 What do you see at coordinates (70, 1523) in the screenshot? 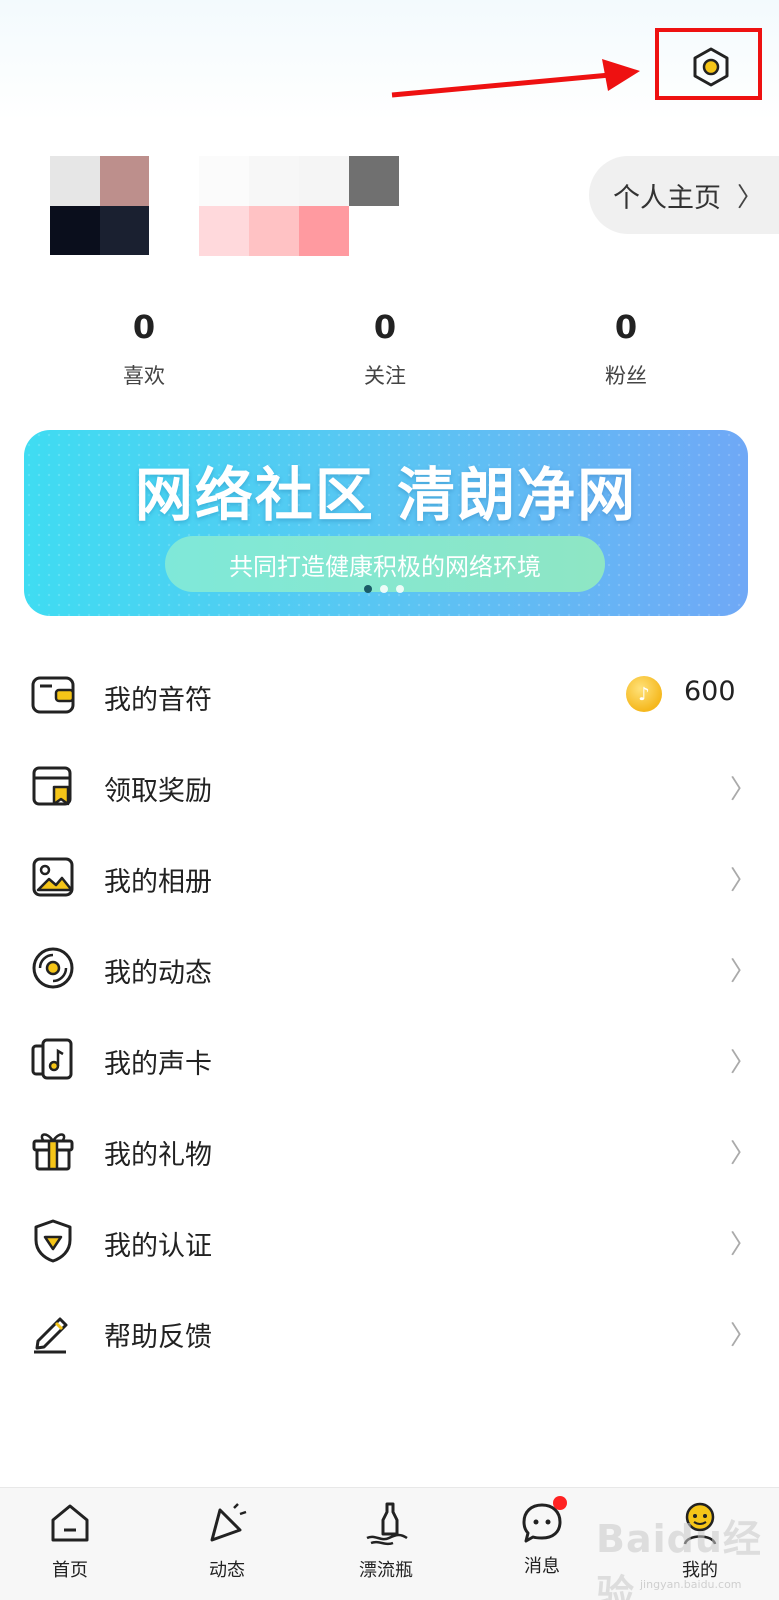
I see `home-icon` at bounding box center [70, 1523].